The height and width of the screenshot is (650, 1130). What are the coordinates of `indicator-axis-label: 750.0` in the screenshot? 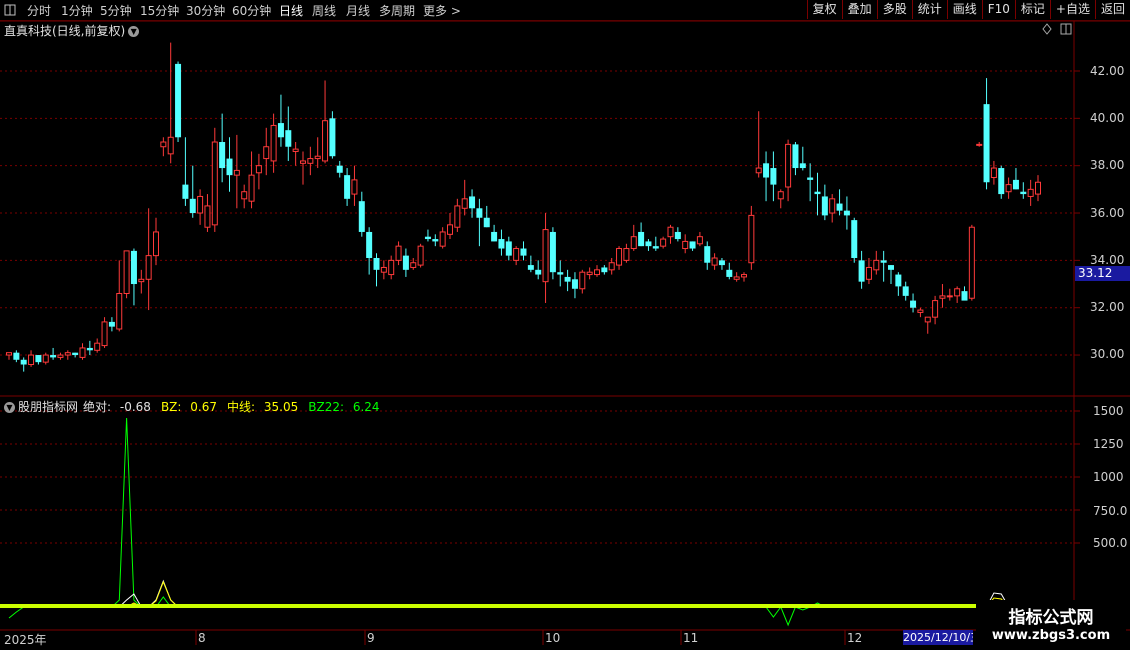 It's located at (1110, 511).